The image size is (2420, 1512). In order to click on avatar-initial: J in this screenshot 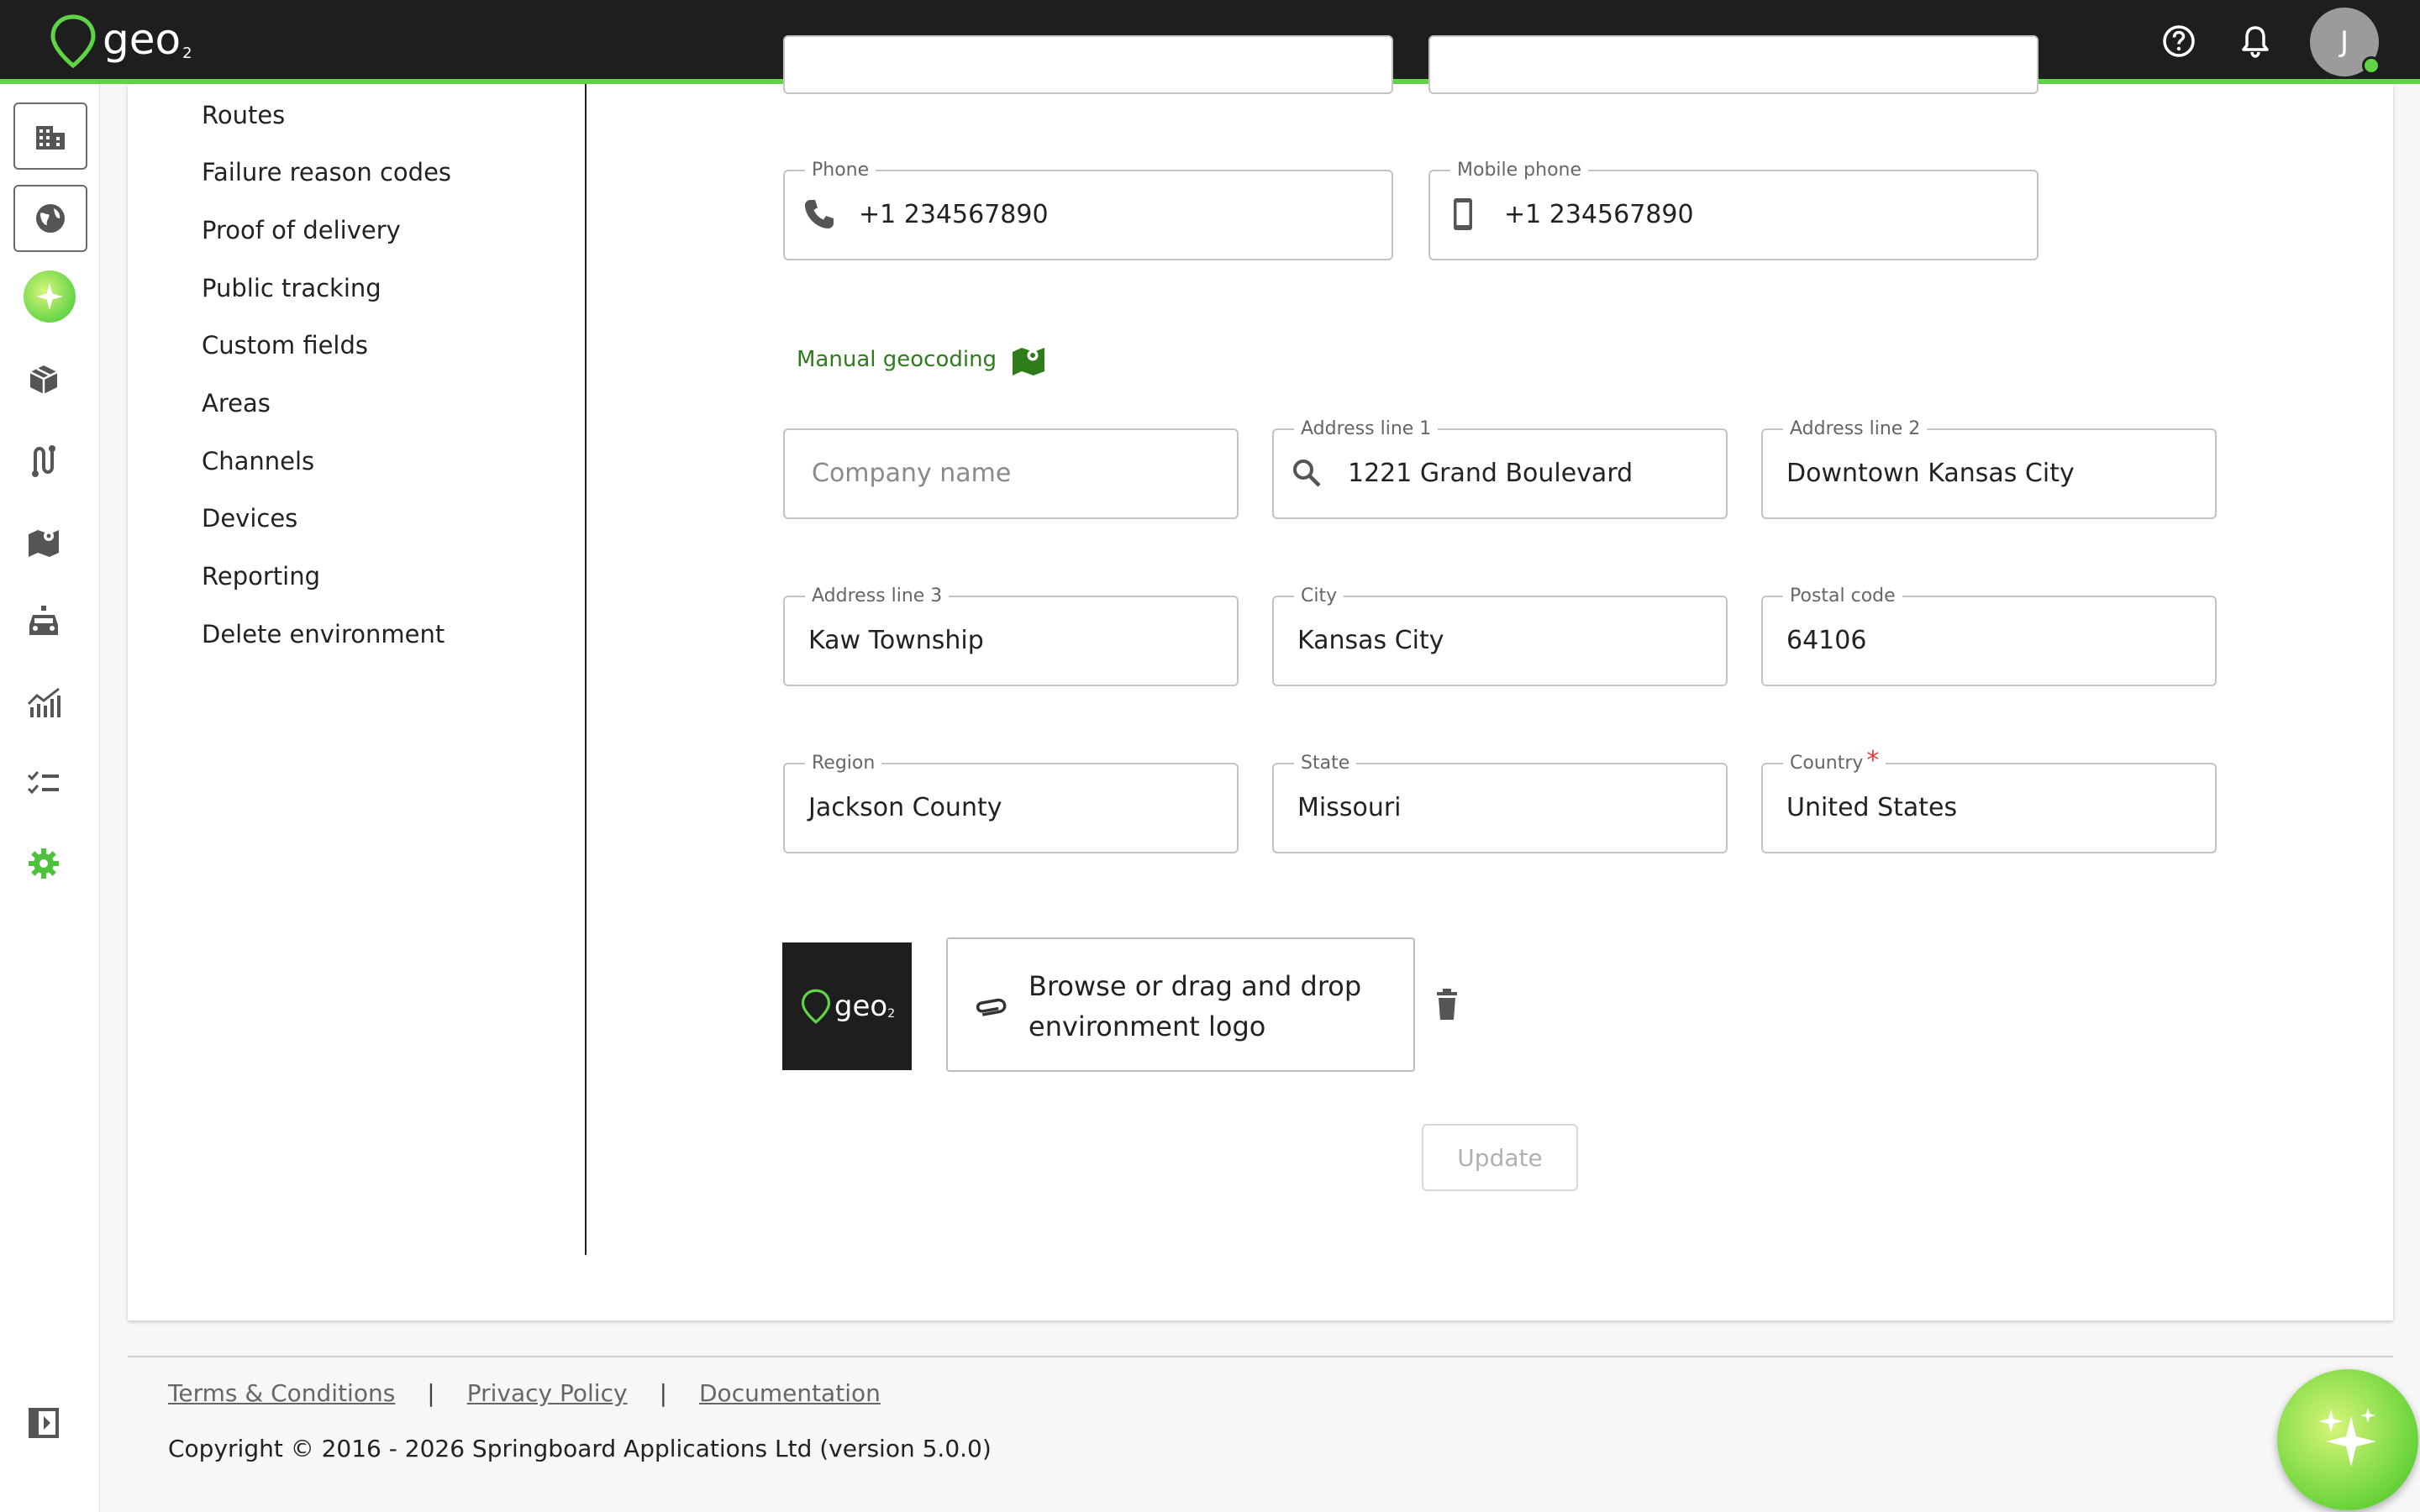, I will do `click(2344, 42)`.